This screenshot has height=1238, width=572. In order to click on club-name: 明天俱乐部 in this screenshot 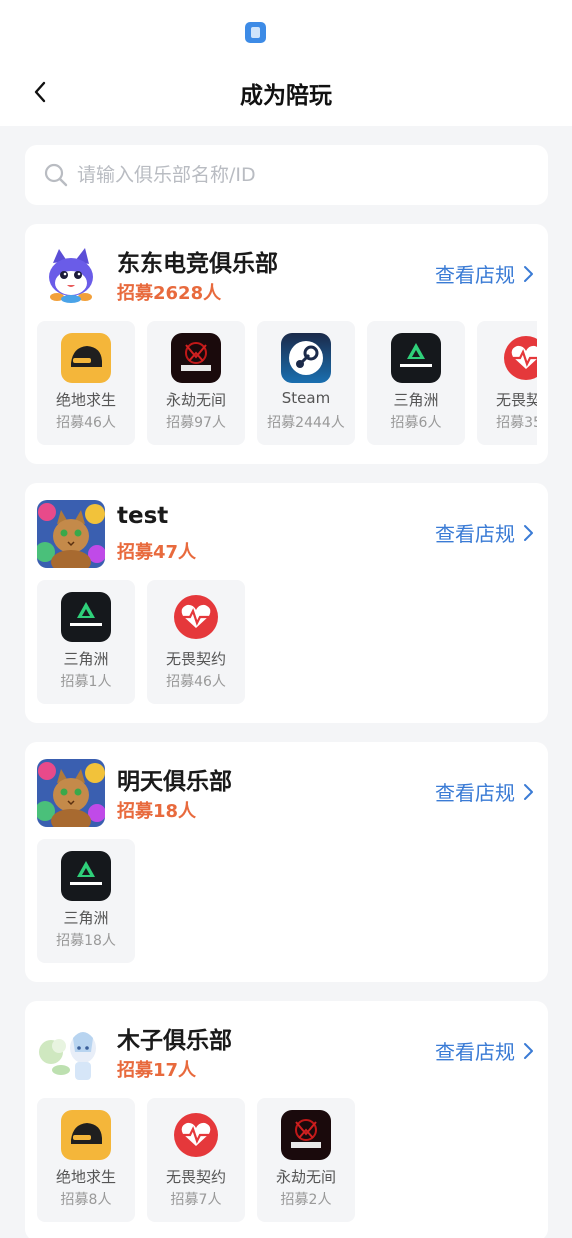, I will do `click(174, 782)`.